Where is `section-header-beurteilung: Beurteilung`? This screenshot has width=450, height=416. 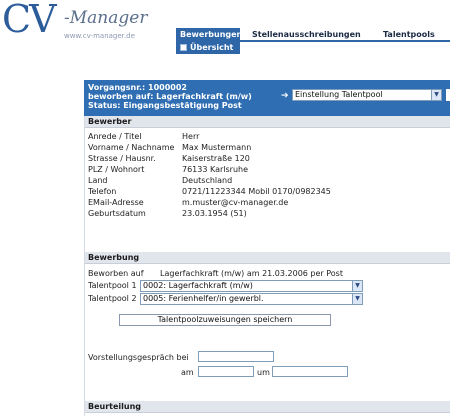
section-header-beurteilung: Beurteilung is located at coordinates (267, 407).